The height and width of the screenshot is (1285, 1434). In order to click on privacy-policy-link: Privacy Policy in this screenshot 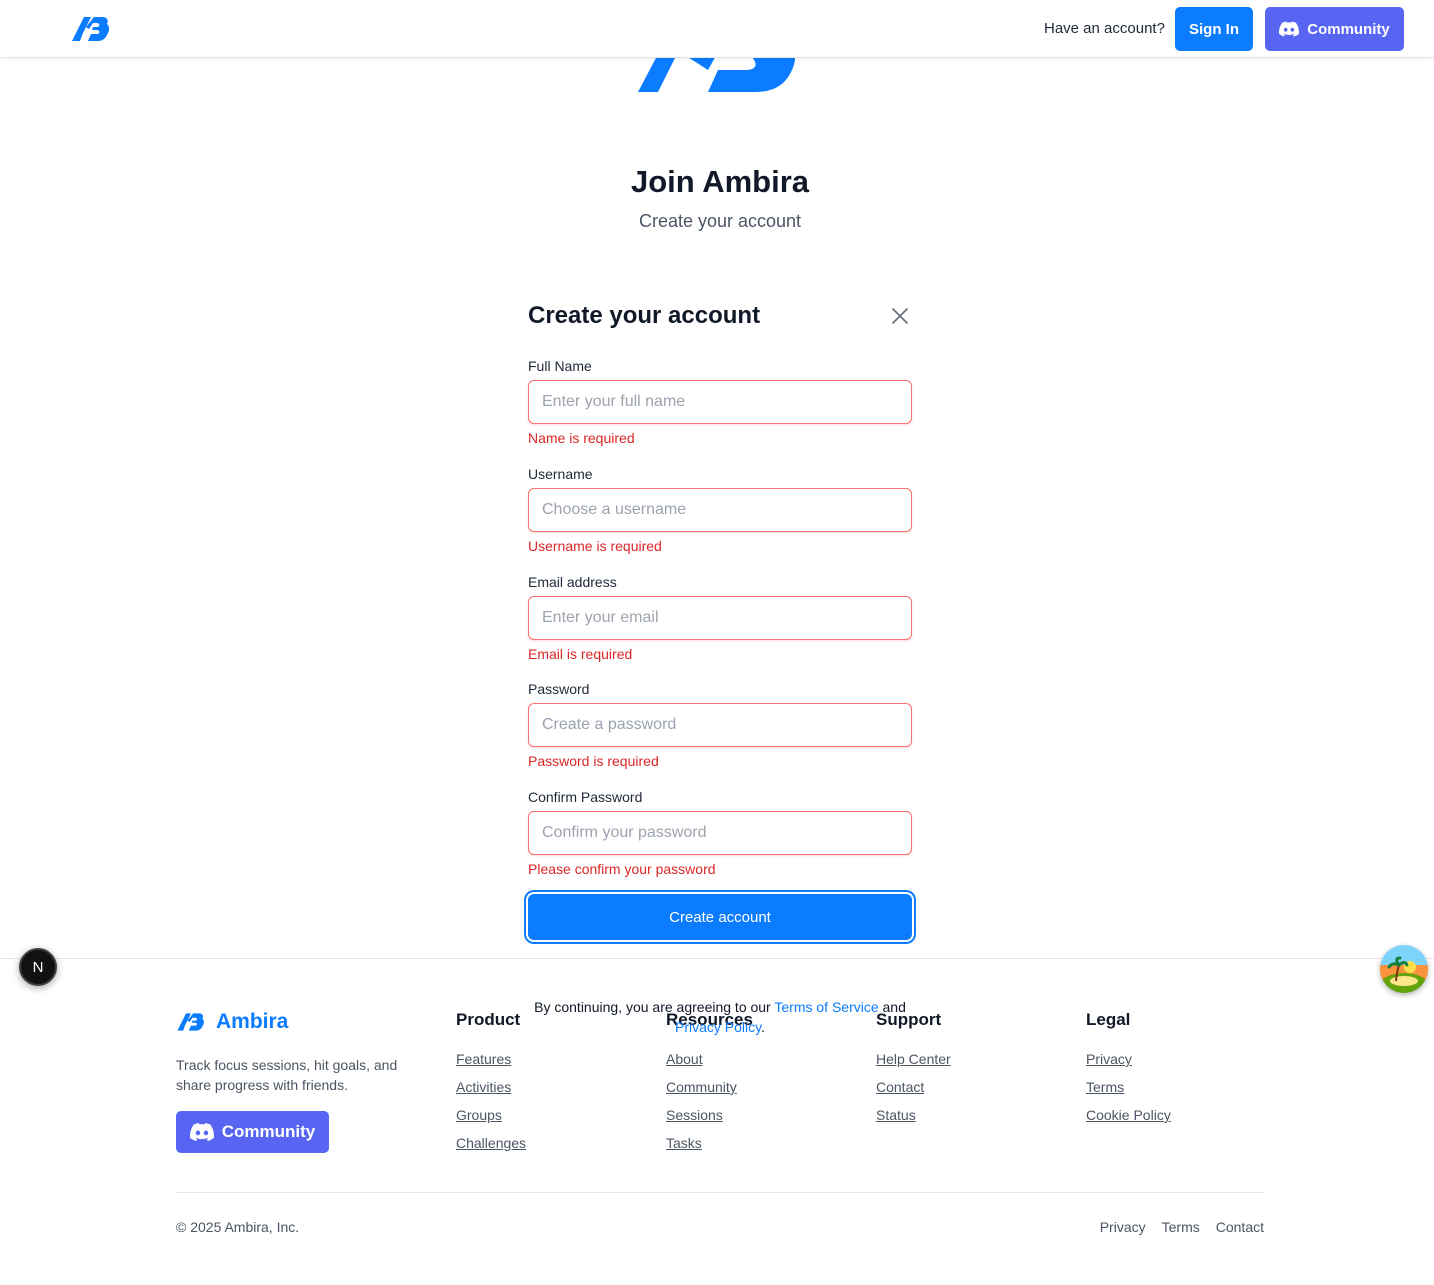, I will do `click(718, 1027)`.